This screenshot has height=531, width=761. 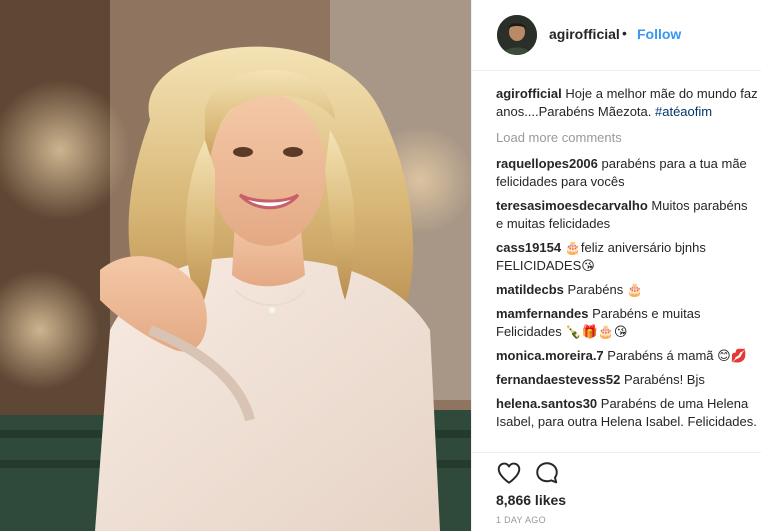 I want to click on likes-count: 8,866 likes, so click(x=531, y=500).